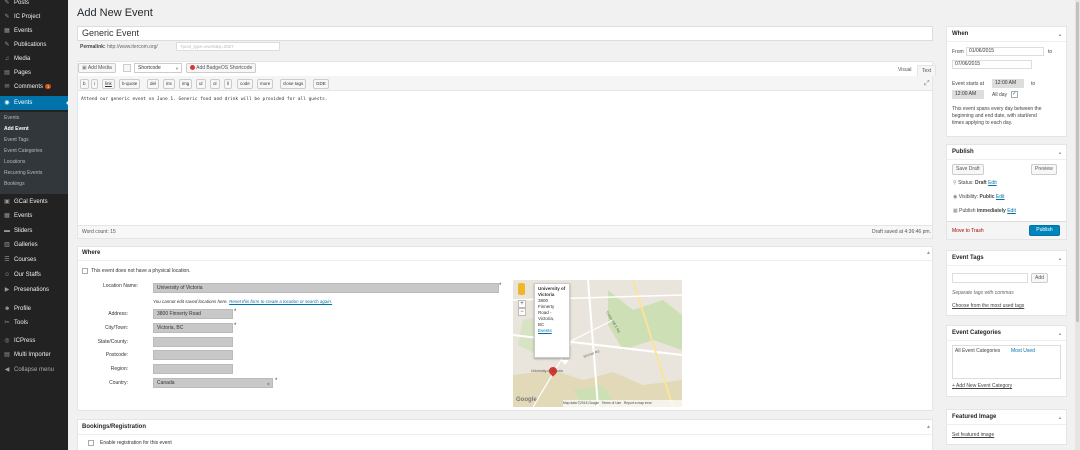  Describe the element at coordinates (7, 323) in the screenshot. I see `wrench-icon: ✂` at that location.